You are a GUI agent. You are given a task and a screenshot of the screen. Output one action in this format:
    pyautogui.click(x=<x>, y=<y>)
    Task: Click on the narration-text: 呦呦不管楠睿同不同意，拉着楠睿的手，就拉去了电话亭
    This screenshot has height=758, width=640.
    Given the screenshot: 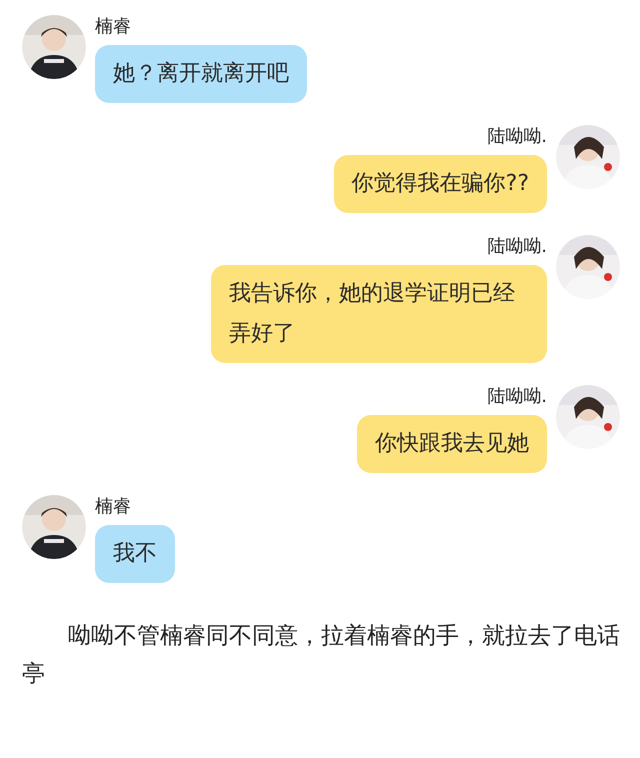 What is the action you would take?
    pyautogui.click(x=321, y=655)
    